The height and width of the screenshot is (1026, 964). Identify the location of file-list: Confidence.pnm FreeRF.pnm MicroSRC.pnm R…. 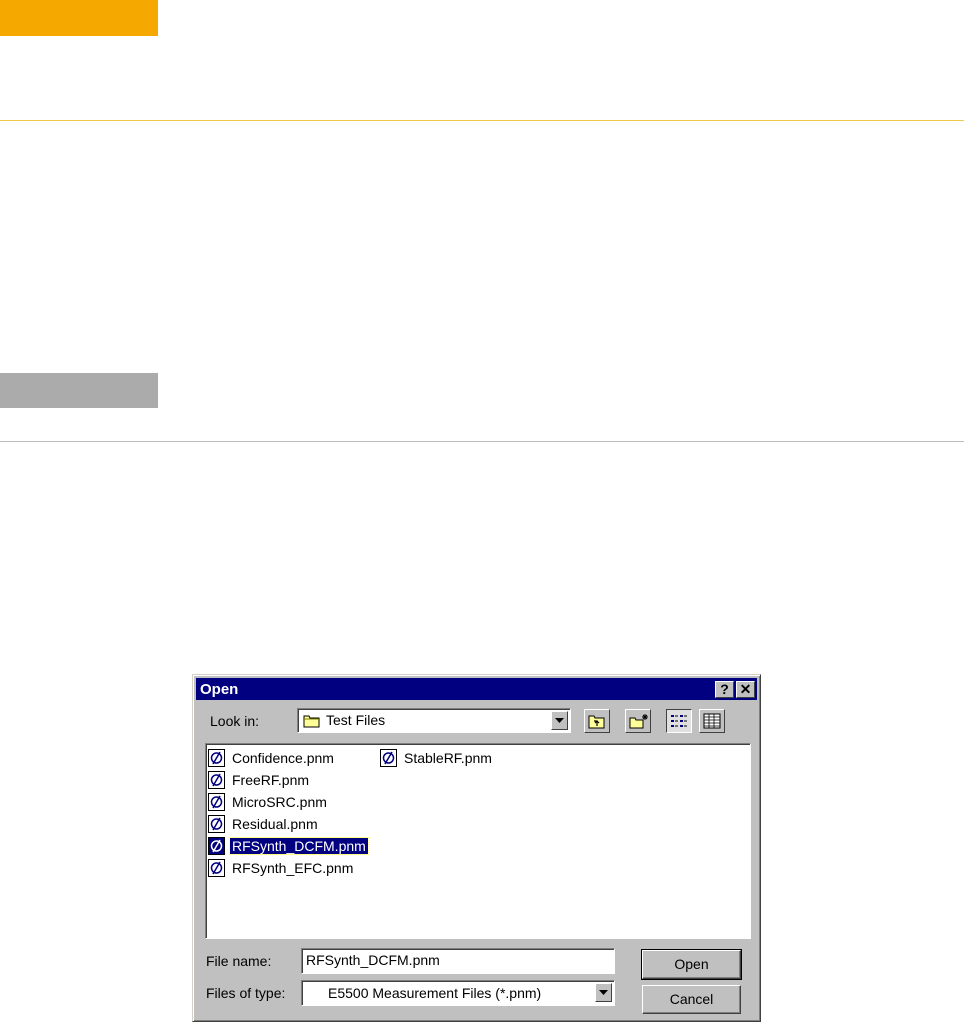
(478, 841).